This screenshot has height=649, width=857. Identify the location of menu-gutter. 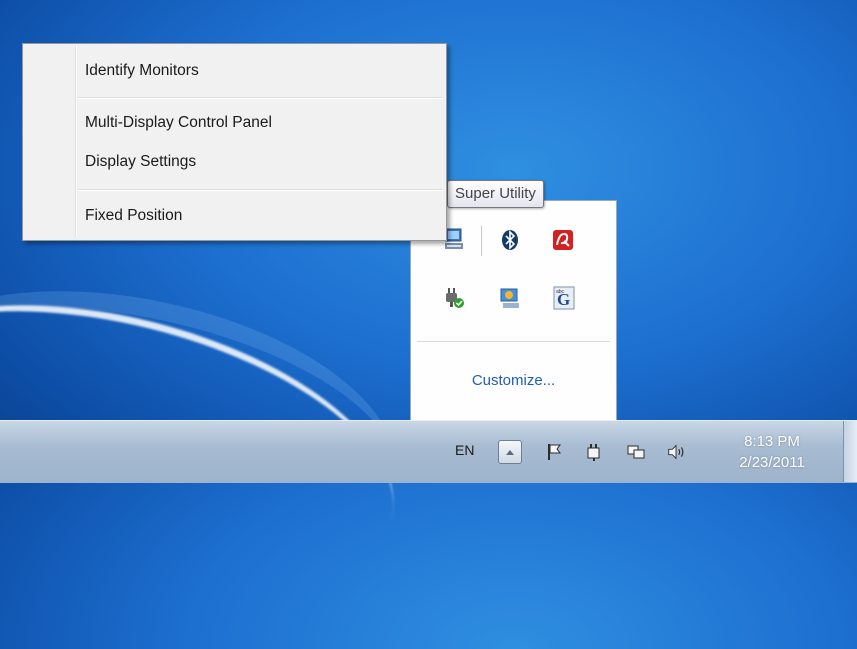
(76, 142).